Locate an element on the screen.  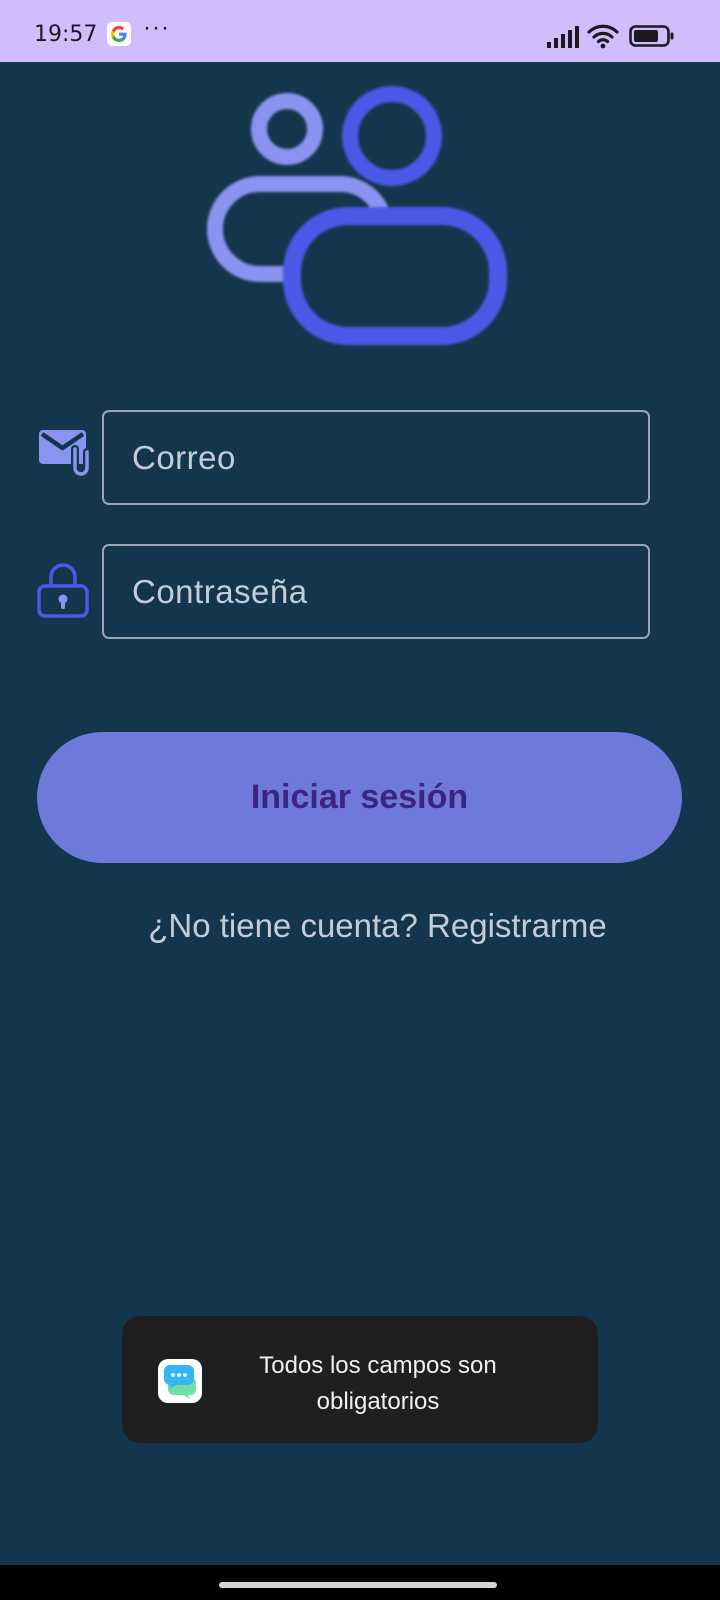
toast-line-1: Todos los campos son is located at coordinates (378, 1365).